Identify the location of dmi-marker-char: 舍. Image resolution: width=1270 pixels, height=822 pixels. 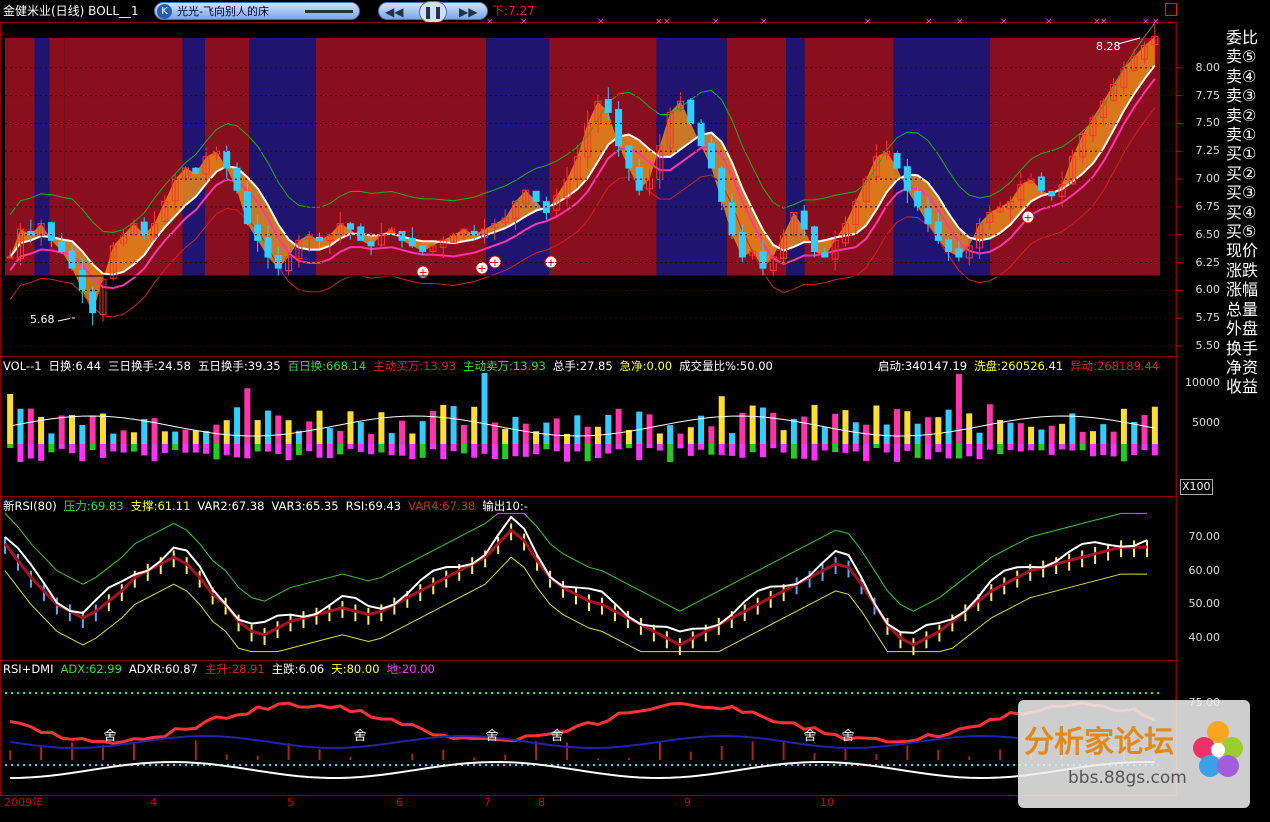
(109, 736).